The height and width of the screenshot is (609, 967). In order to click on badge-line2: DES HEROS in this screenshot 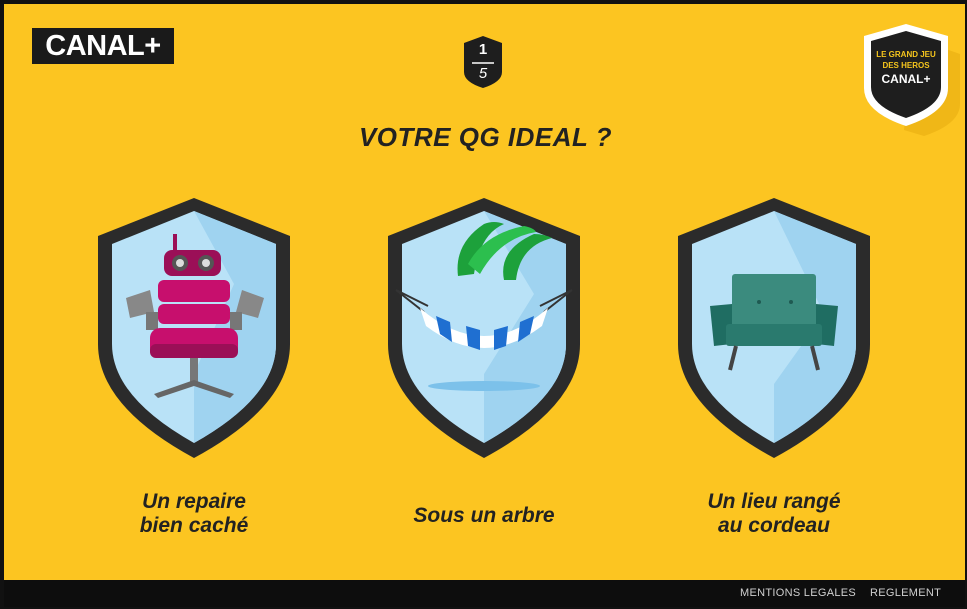, I will do `click(906, 65)`.